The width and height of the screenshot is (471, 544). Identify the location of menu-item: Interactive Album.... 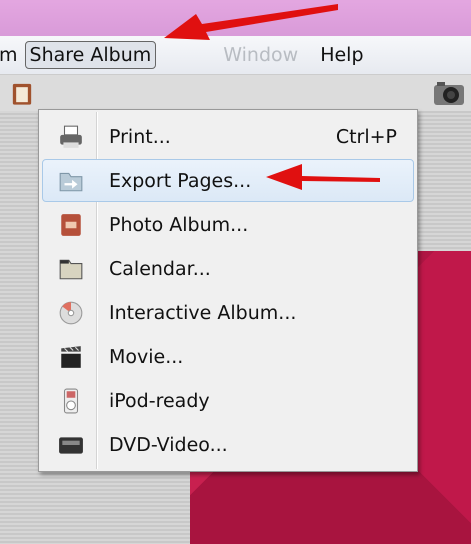
(228, 312).